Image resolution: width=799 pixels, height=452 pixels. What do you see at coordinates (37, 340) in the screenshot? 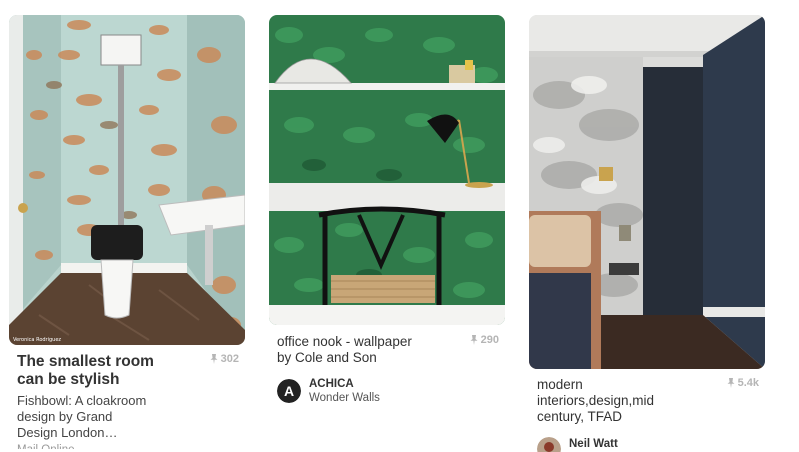
I see `watermark-text: Veronica Rodriguez` at bounding box center [37, 340].